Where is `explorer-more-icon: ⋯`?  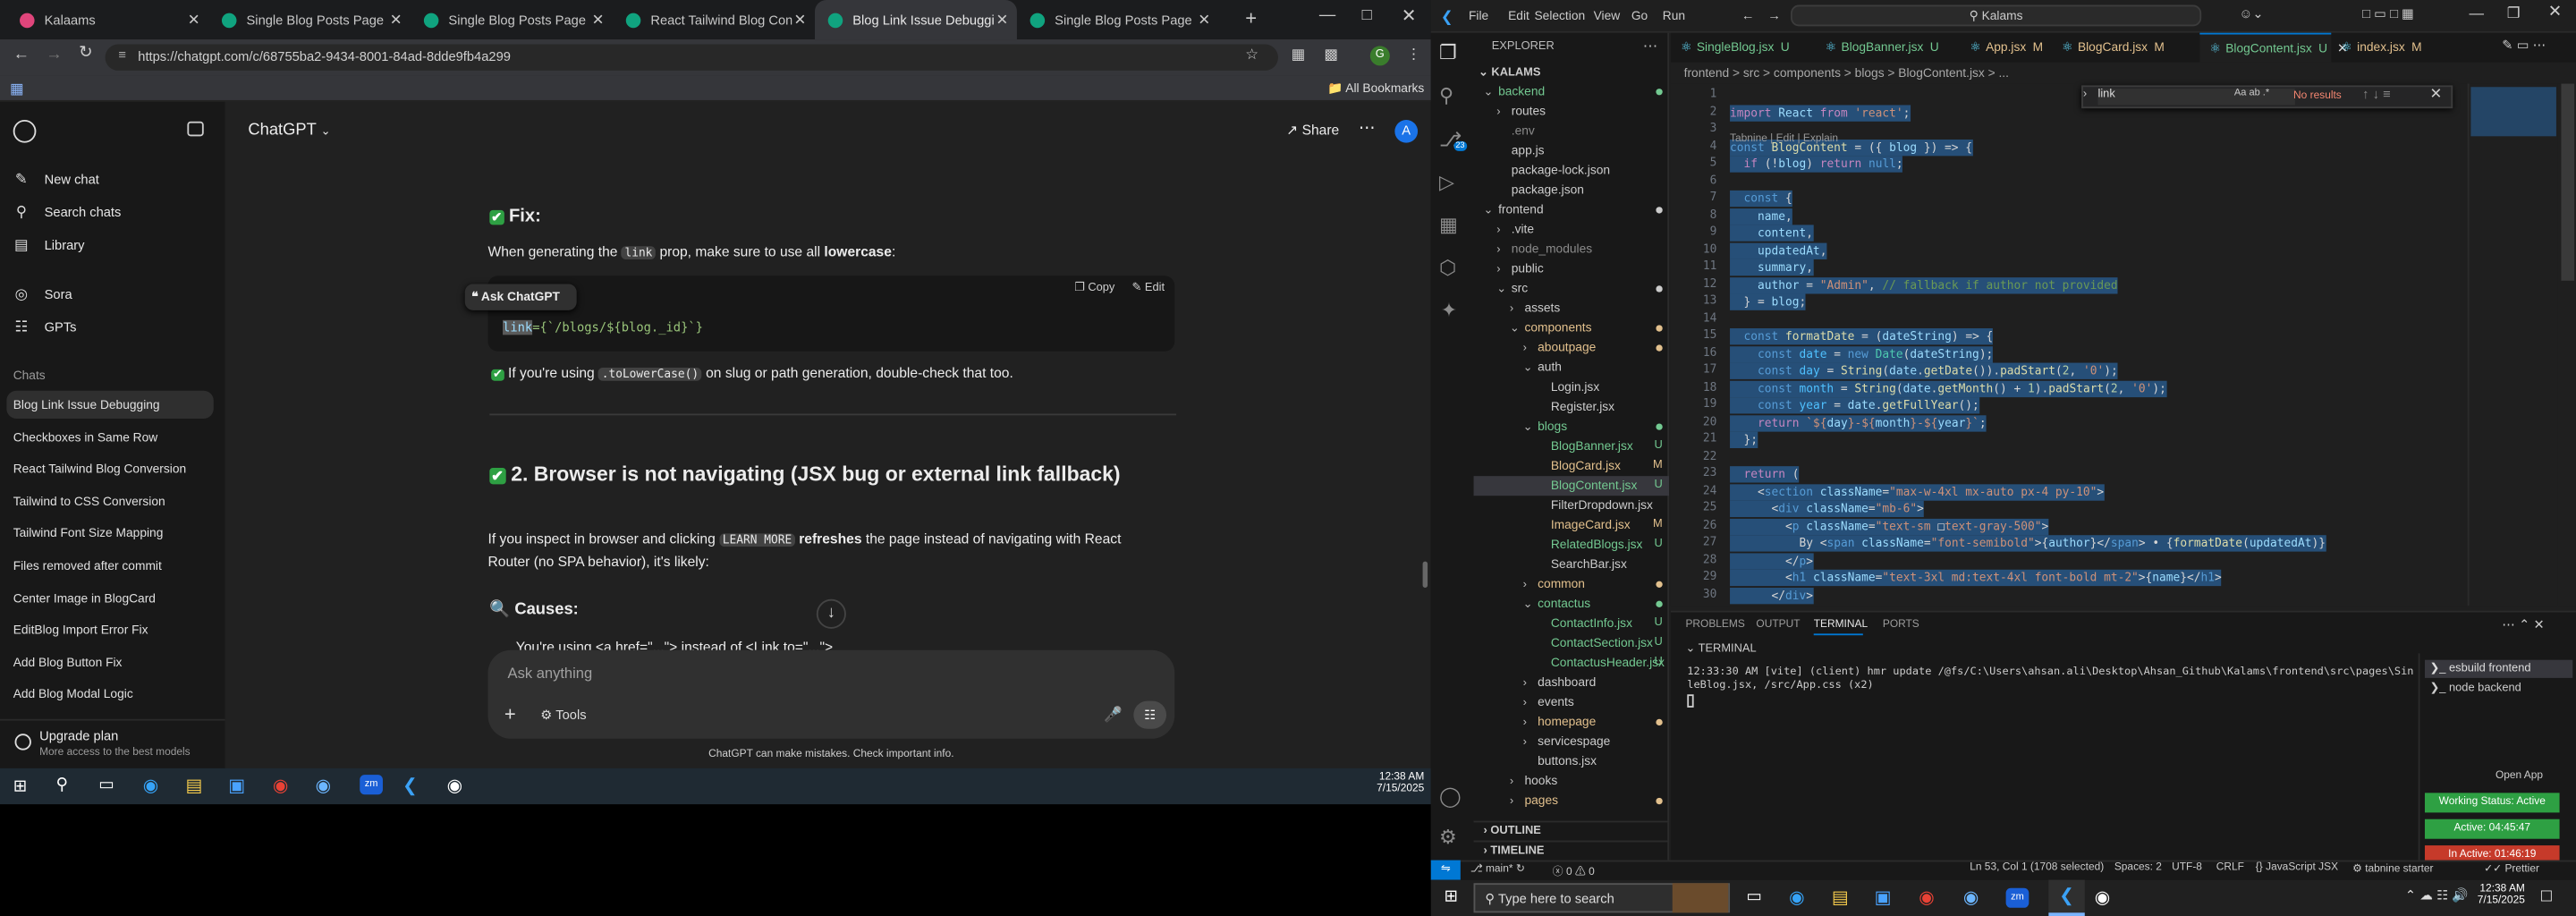 explorer-more-icon: ⋯ is located at coordinates (1650, 46).